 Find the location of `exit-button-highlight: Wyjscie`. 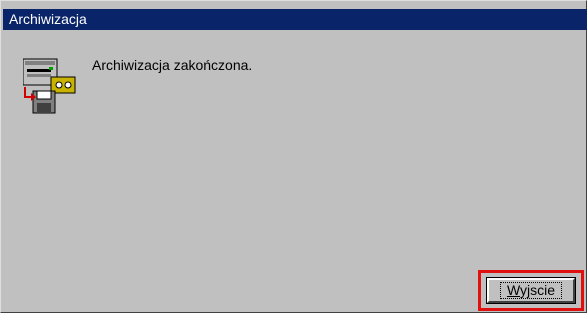

exit-button-highlight: Wyjscie is located at coordinates (531, 290).